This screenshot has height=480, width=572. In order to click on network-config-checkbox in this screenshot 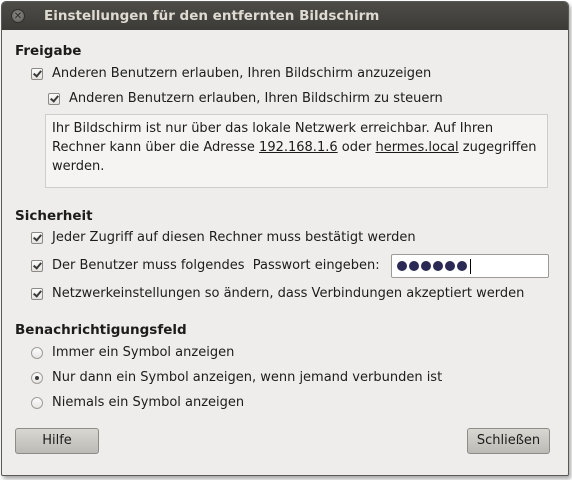, I will do `click(37, 293)`.